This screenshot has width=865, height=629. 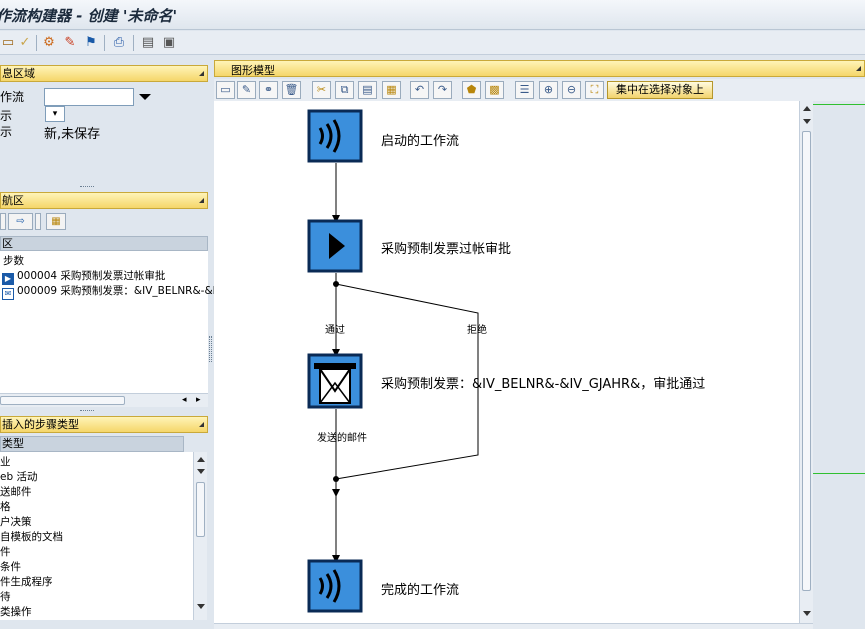 What do you see at coordinates (104, 200) in the screenshot?
I see `navigation-area-header: 航区` at bounding box center [104, 200].